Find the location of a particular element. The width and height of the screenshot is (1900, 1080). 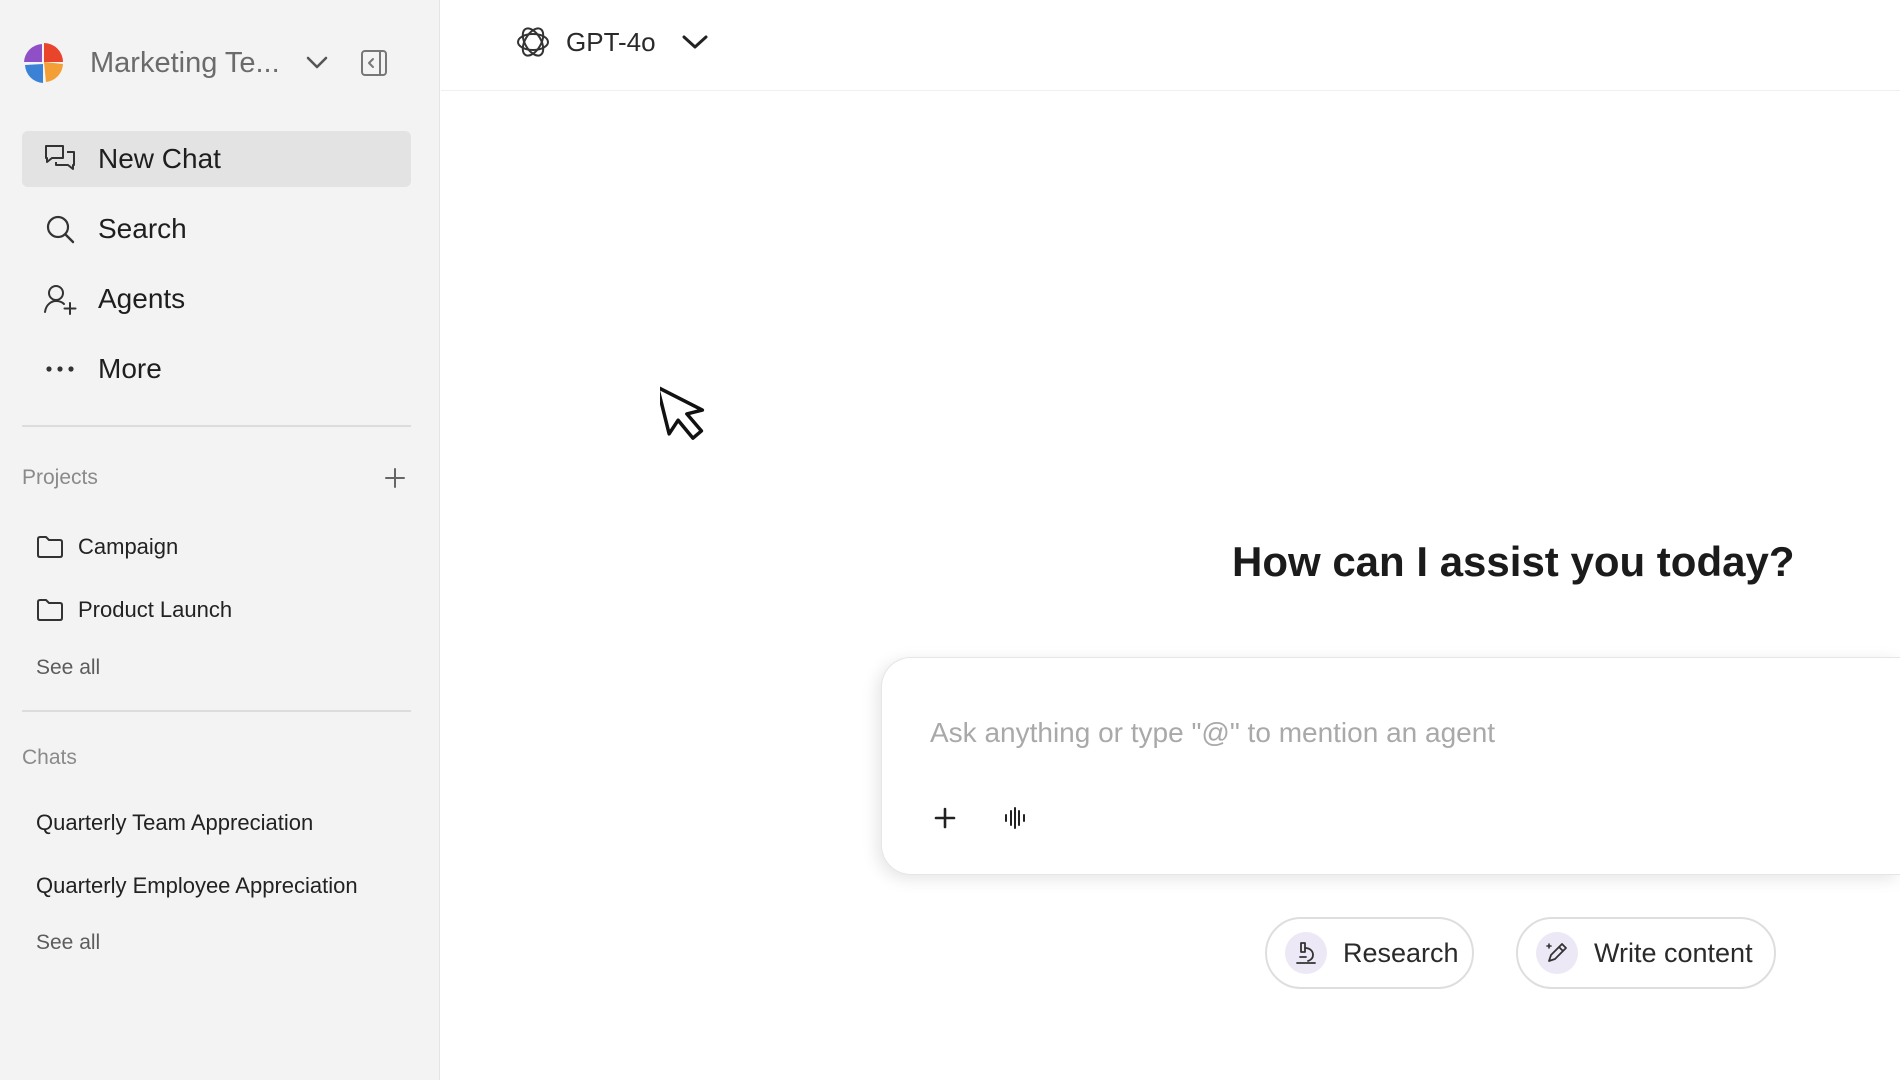

write-content-label: Write content is located at coordinates (1673, 952).